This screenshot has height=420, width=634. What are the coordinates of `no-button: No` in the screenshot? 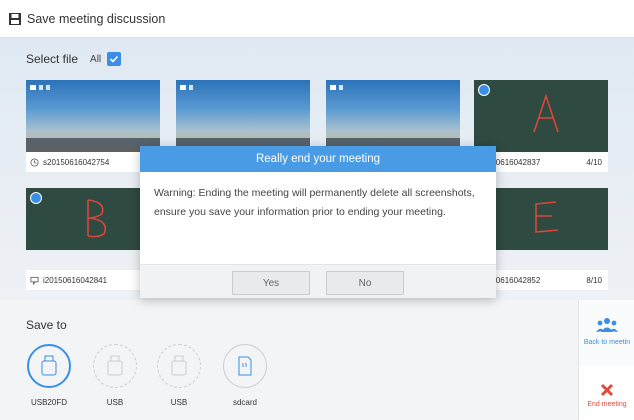 It's located at (365, 283).